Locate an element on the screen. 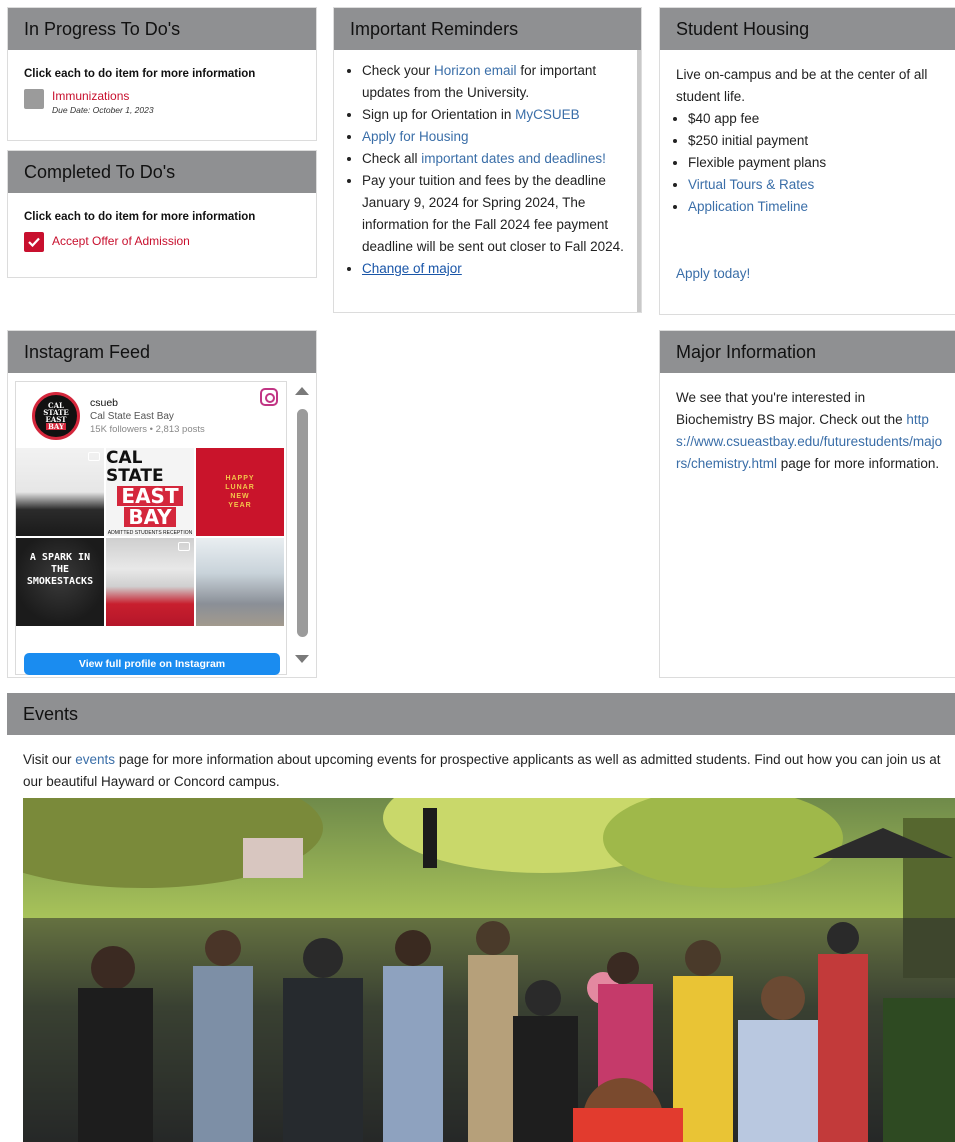 The width and height of the screenshot is (955, 1142). instagram-title: Instagram Feed is located at coordinates (162, 352).